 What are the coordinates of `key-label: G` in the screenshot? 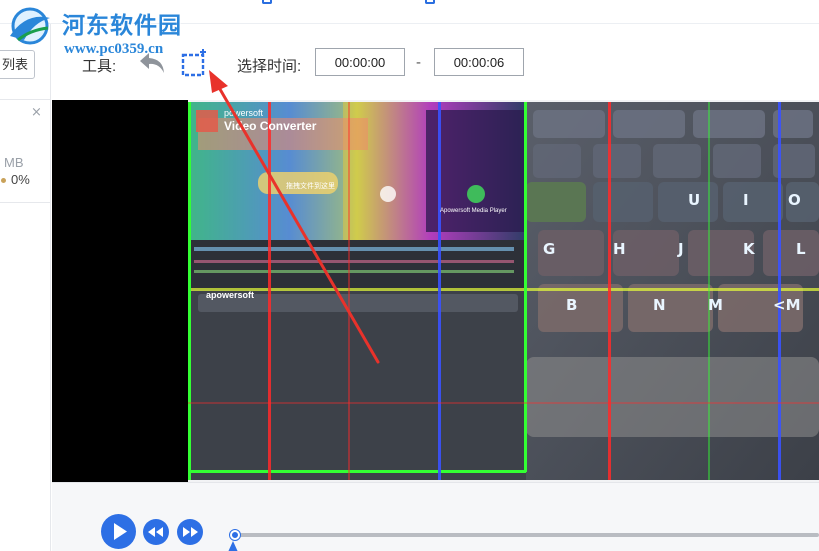 It's located at (549, 249).